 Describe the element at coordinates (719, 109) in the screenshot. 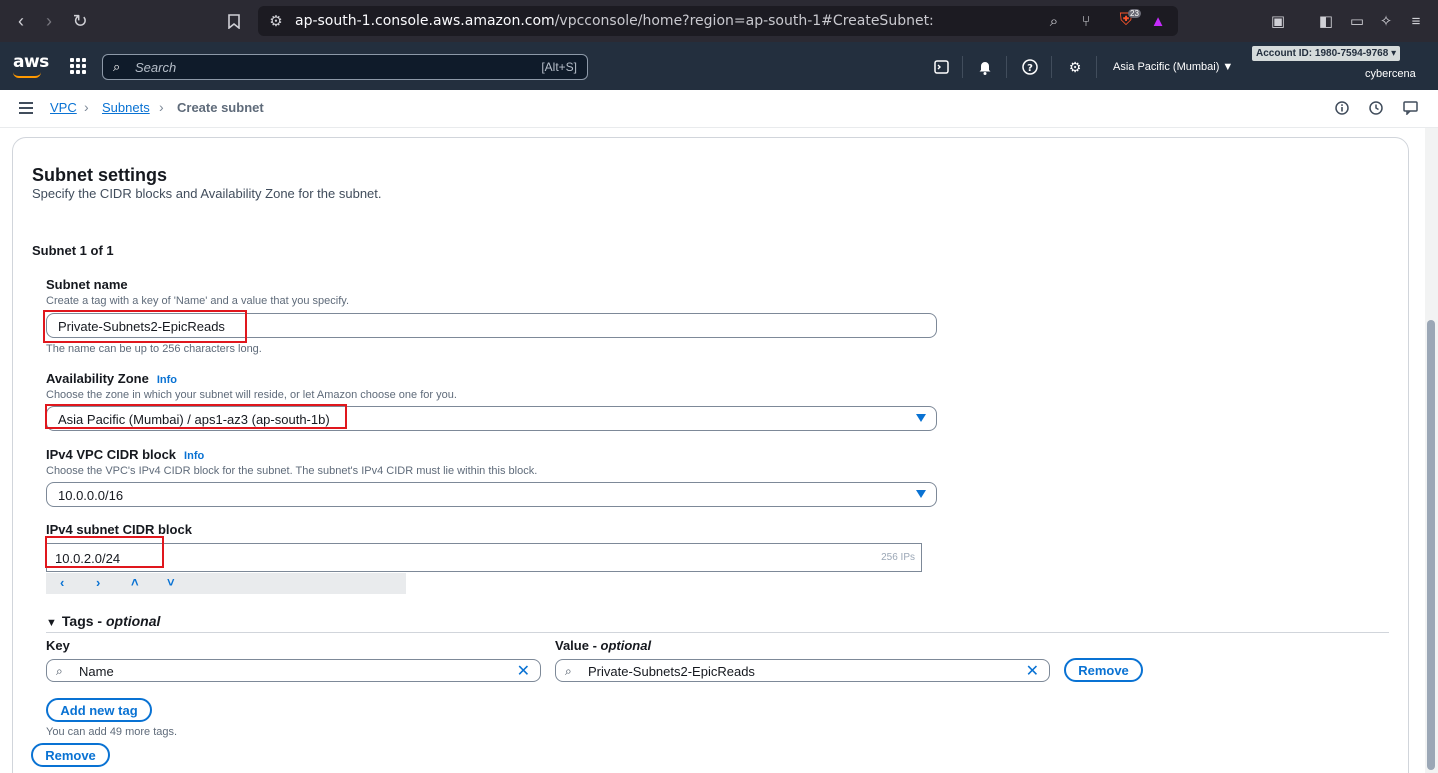

I see `breadcrumb-bar: VPC › Subnets › Create subnet` at that location.